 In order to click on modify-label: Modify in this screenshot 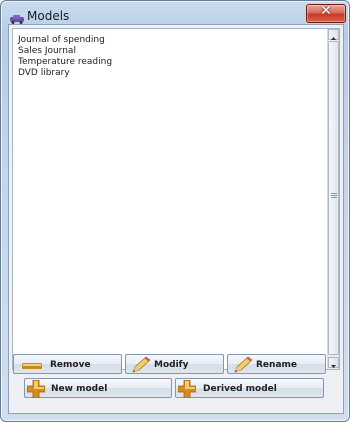, I will do `click(171, 365)`.